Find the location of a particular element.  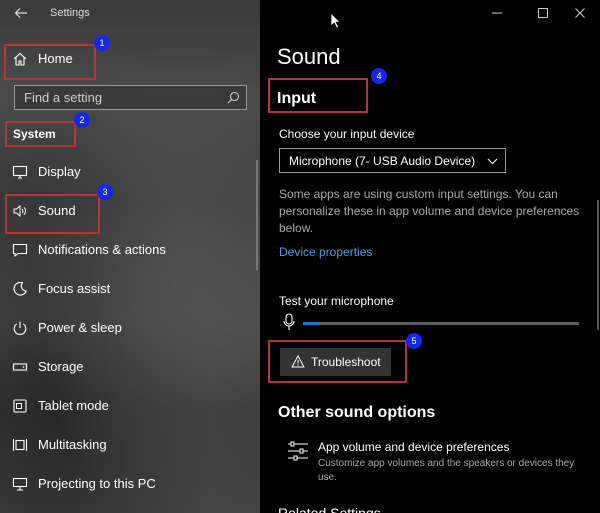

moon-icon is located at coordinates (20, 288).